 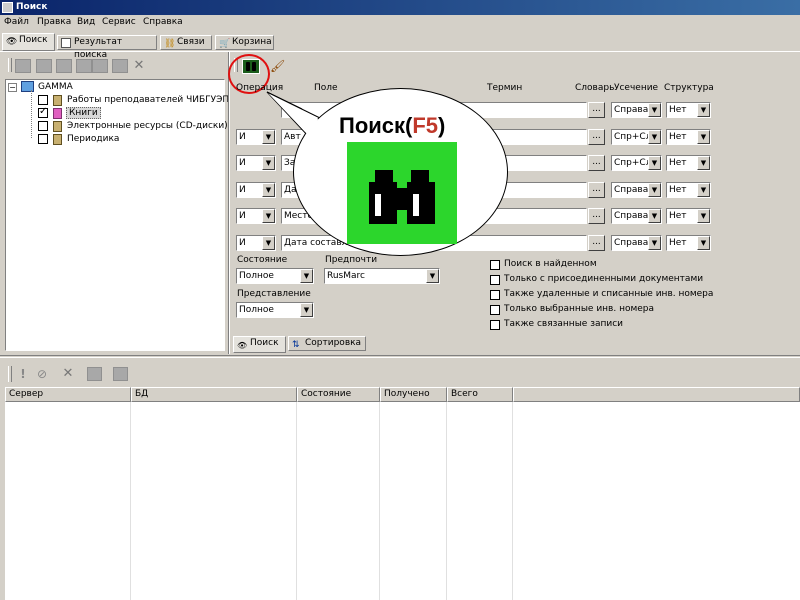 I want to click on tab-basket: 🛒 Корзина, so click(x=244, y=42).